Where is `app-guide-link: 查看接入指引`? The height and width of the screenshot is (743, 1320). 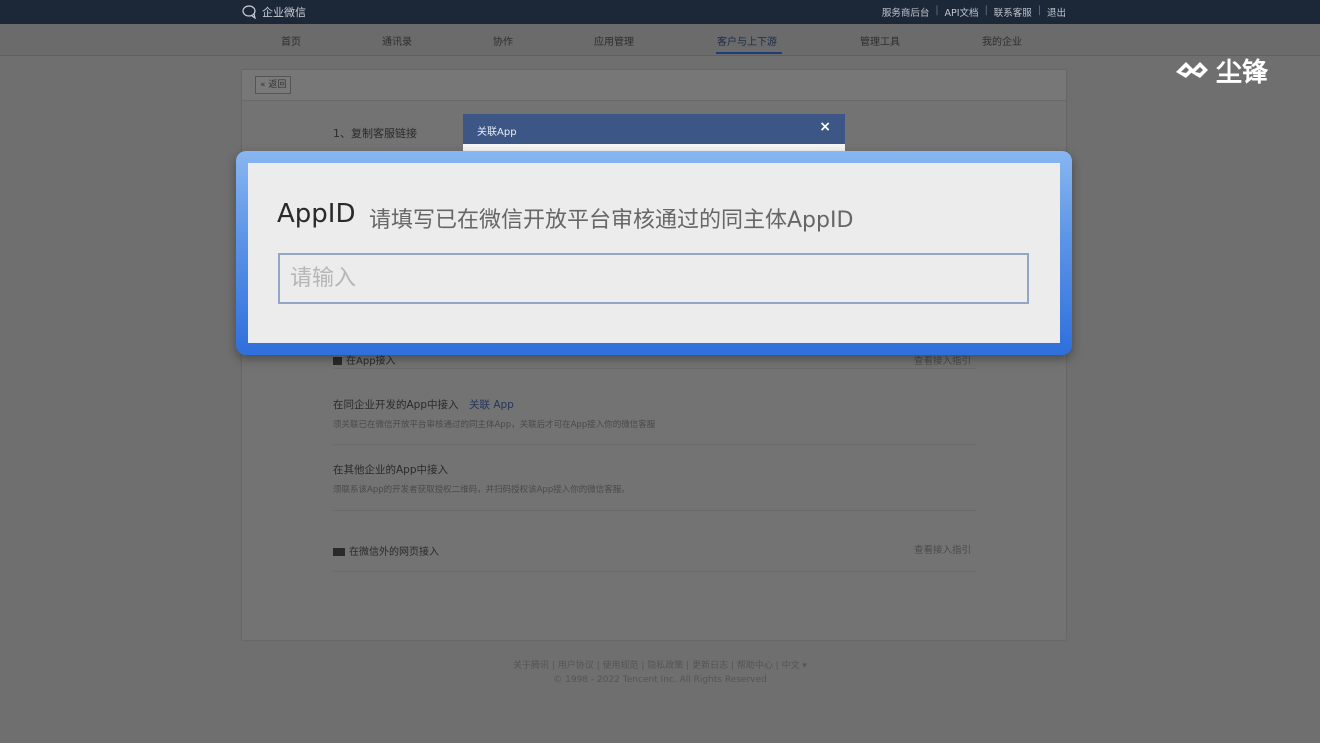
app-guide-link: 查看接入指引 is located at coordinates (942, 360).